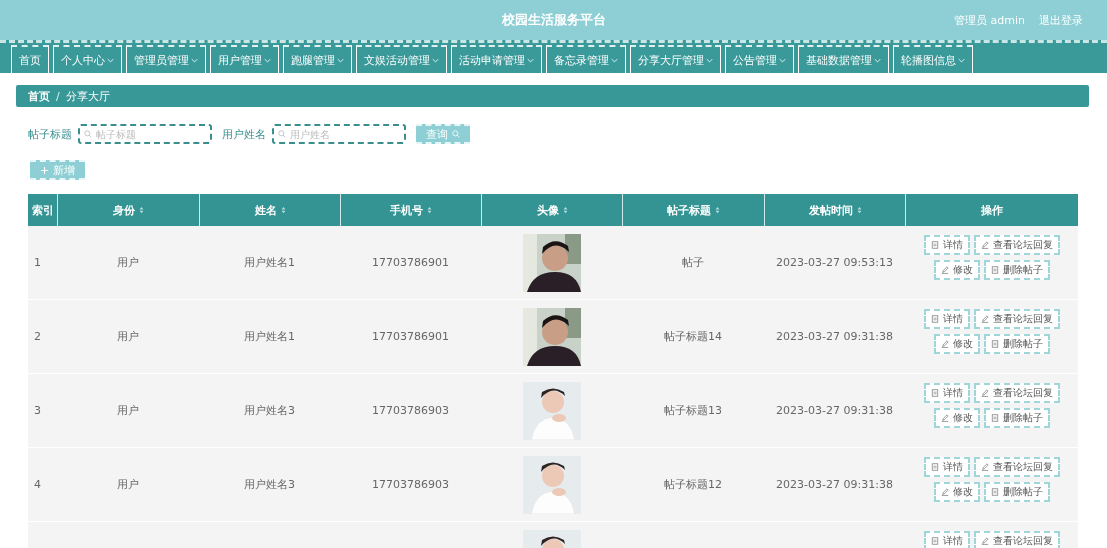  I want to click on search-field: 帖子标题, so click(145, 134).